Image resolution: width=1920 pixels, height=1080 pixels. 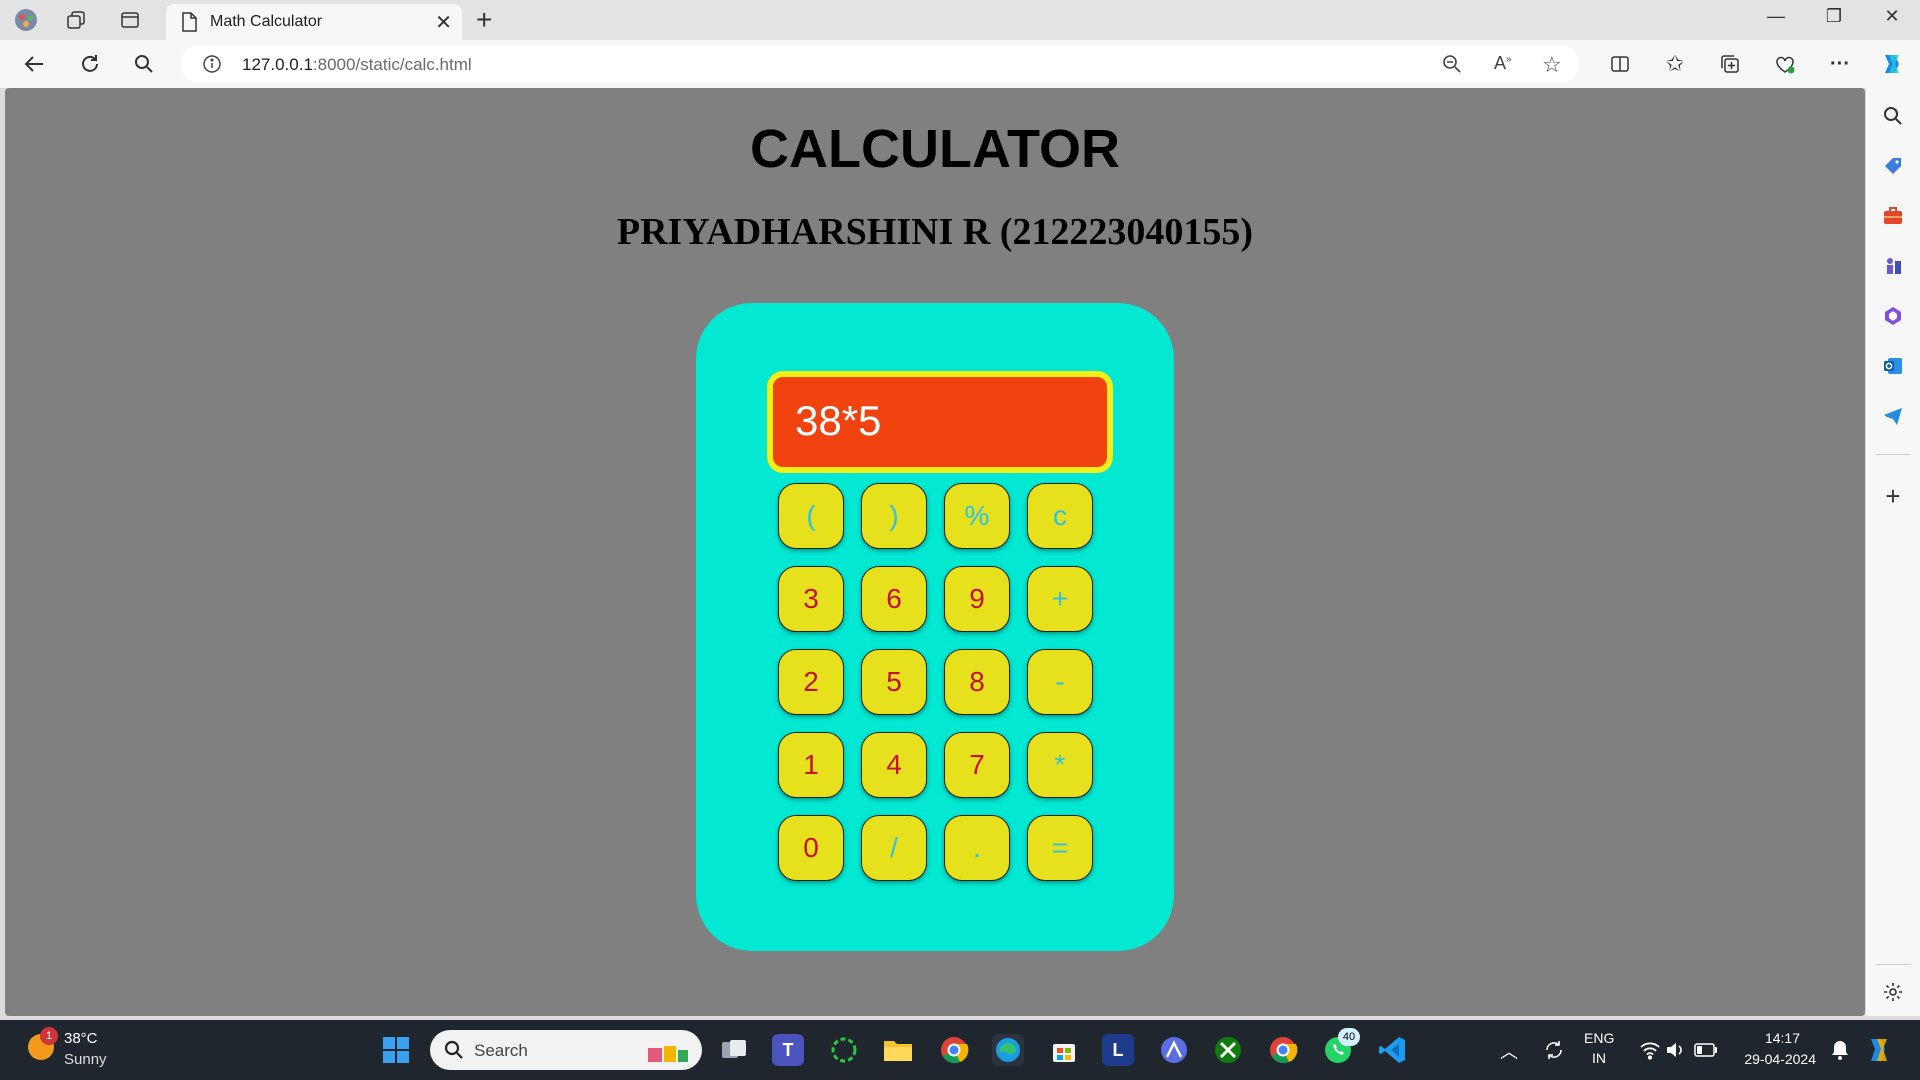 I want to click on refresh-icon, so click(x=90, y=64).